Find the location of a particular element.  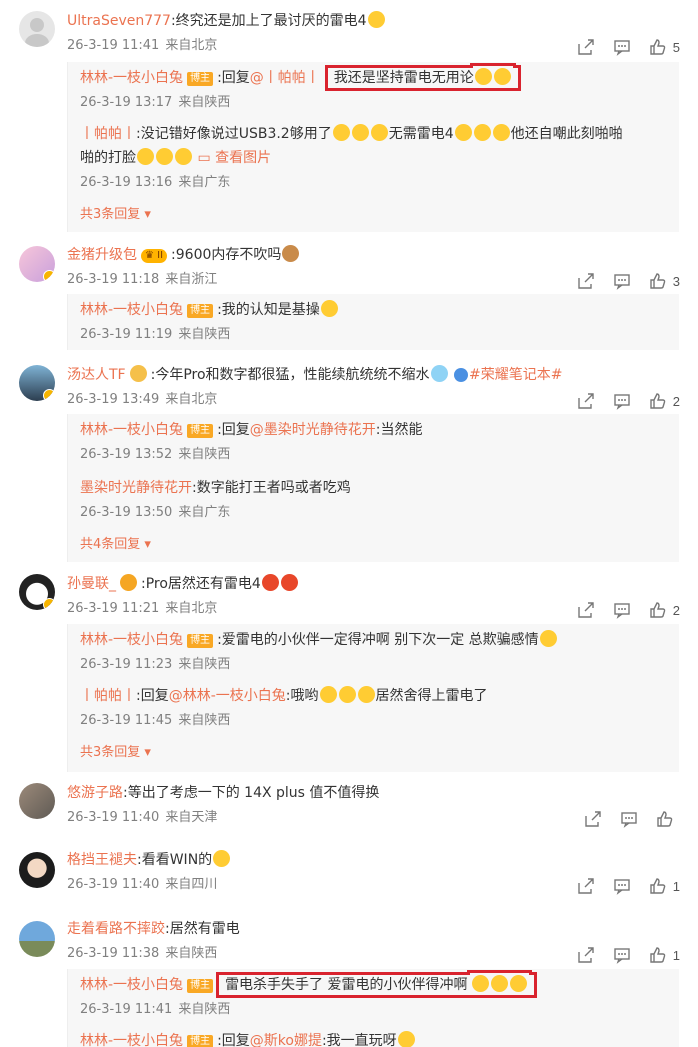

view-image-link: ▭ 查看图片 is located at coordinates (234, 158).